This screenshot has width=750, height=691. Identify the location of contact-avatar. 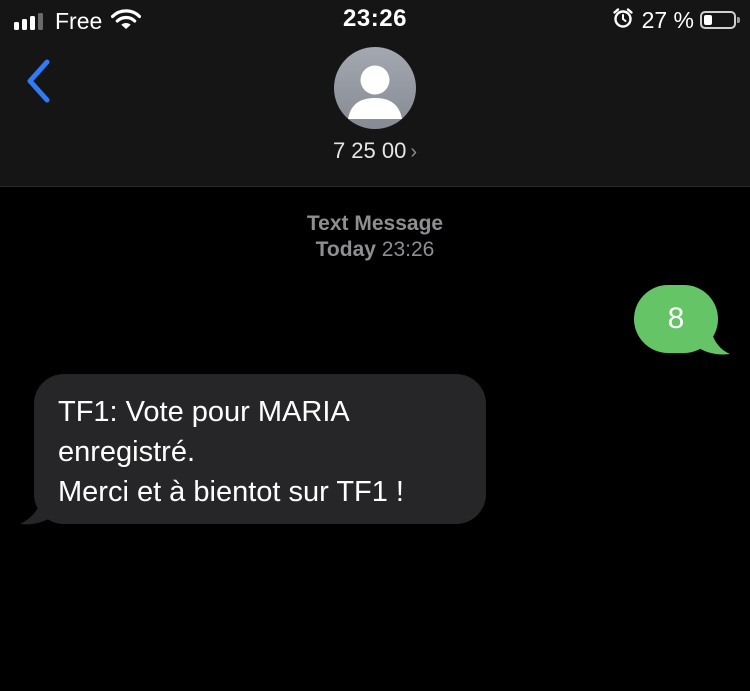
(375, 88).